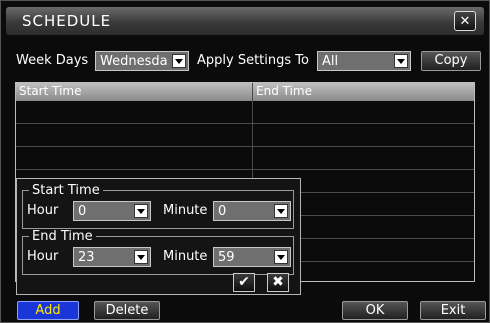 Image resolution: width=490 pixels, height=323 pixels. Describe the element at coordinates (66, 190) in the screenshot. I see `start-time-legend: Start Time` at that location.